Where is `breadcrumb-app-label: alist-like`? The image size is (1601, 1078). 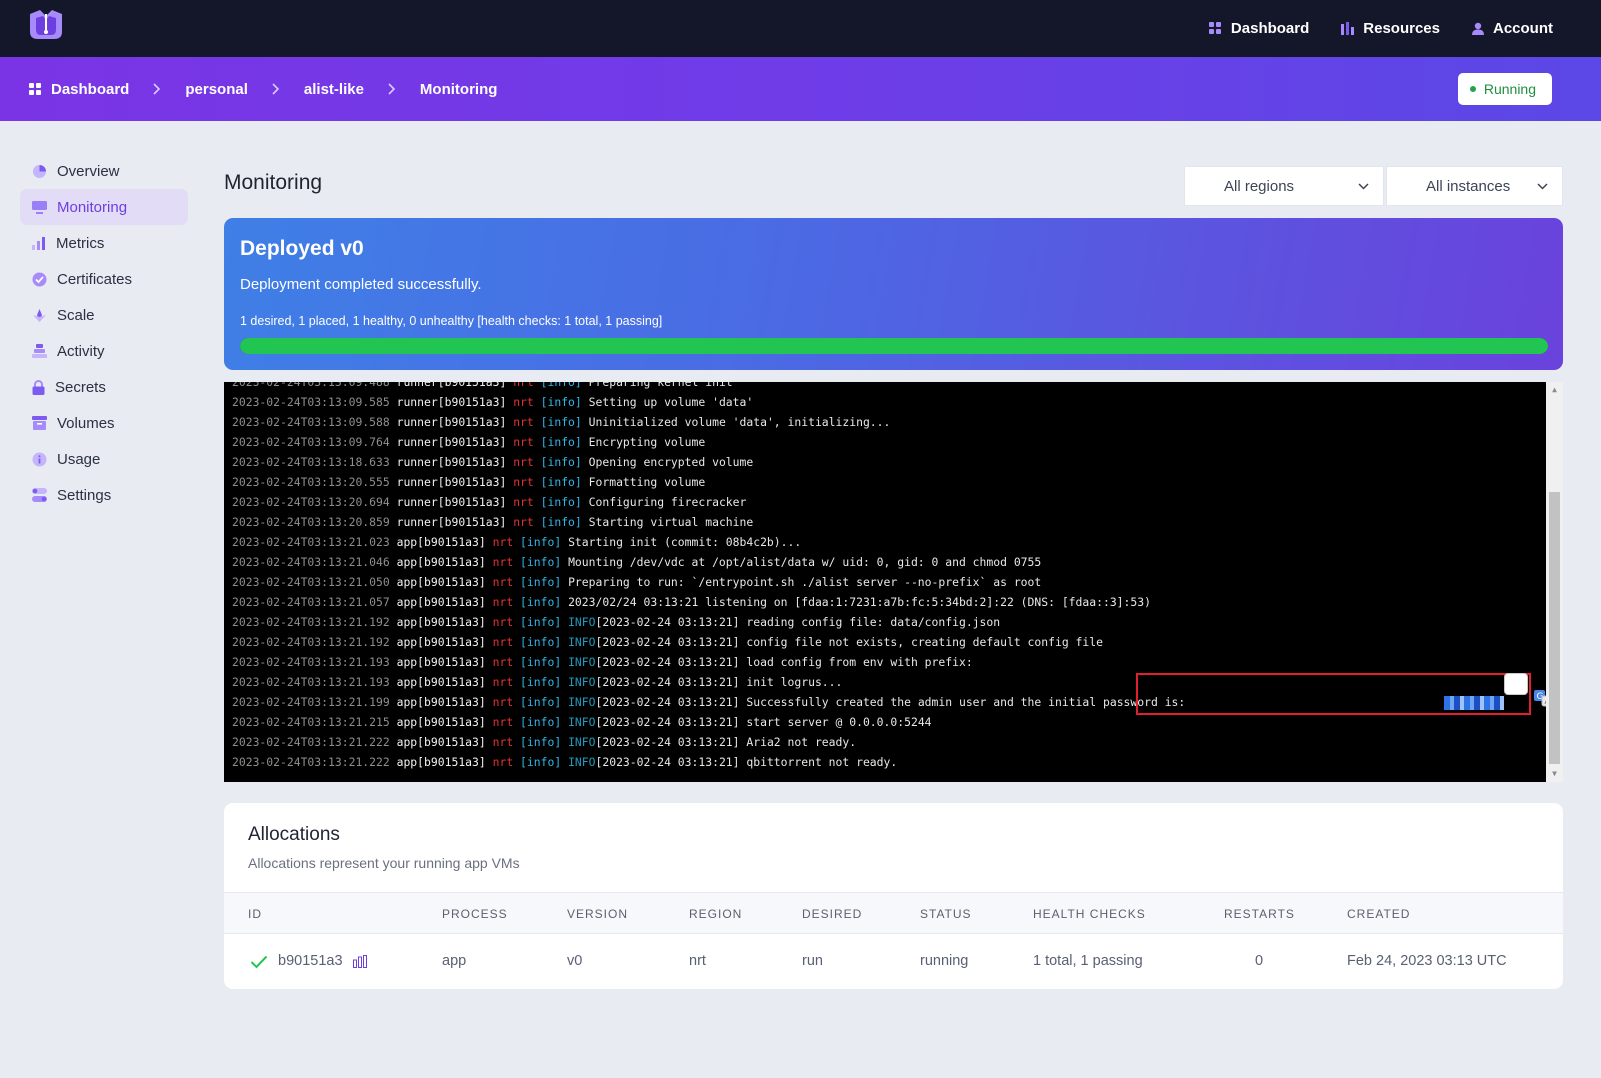
breadcrumb-app-label: alist-like is located at coordinates (333, 89).